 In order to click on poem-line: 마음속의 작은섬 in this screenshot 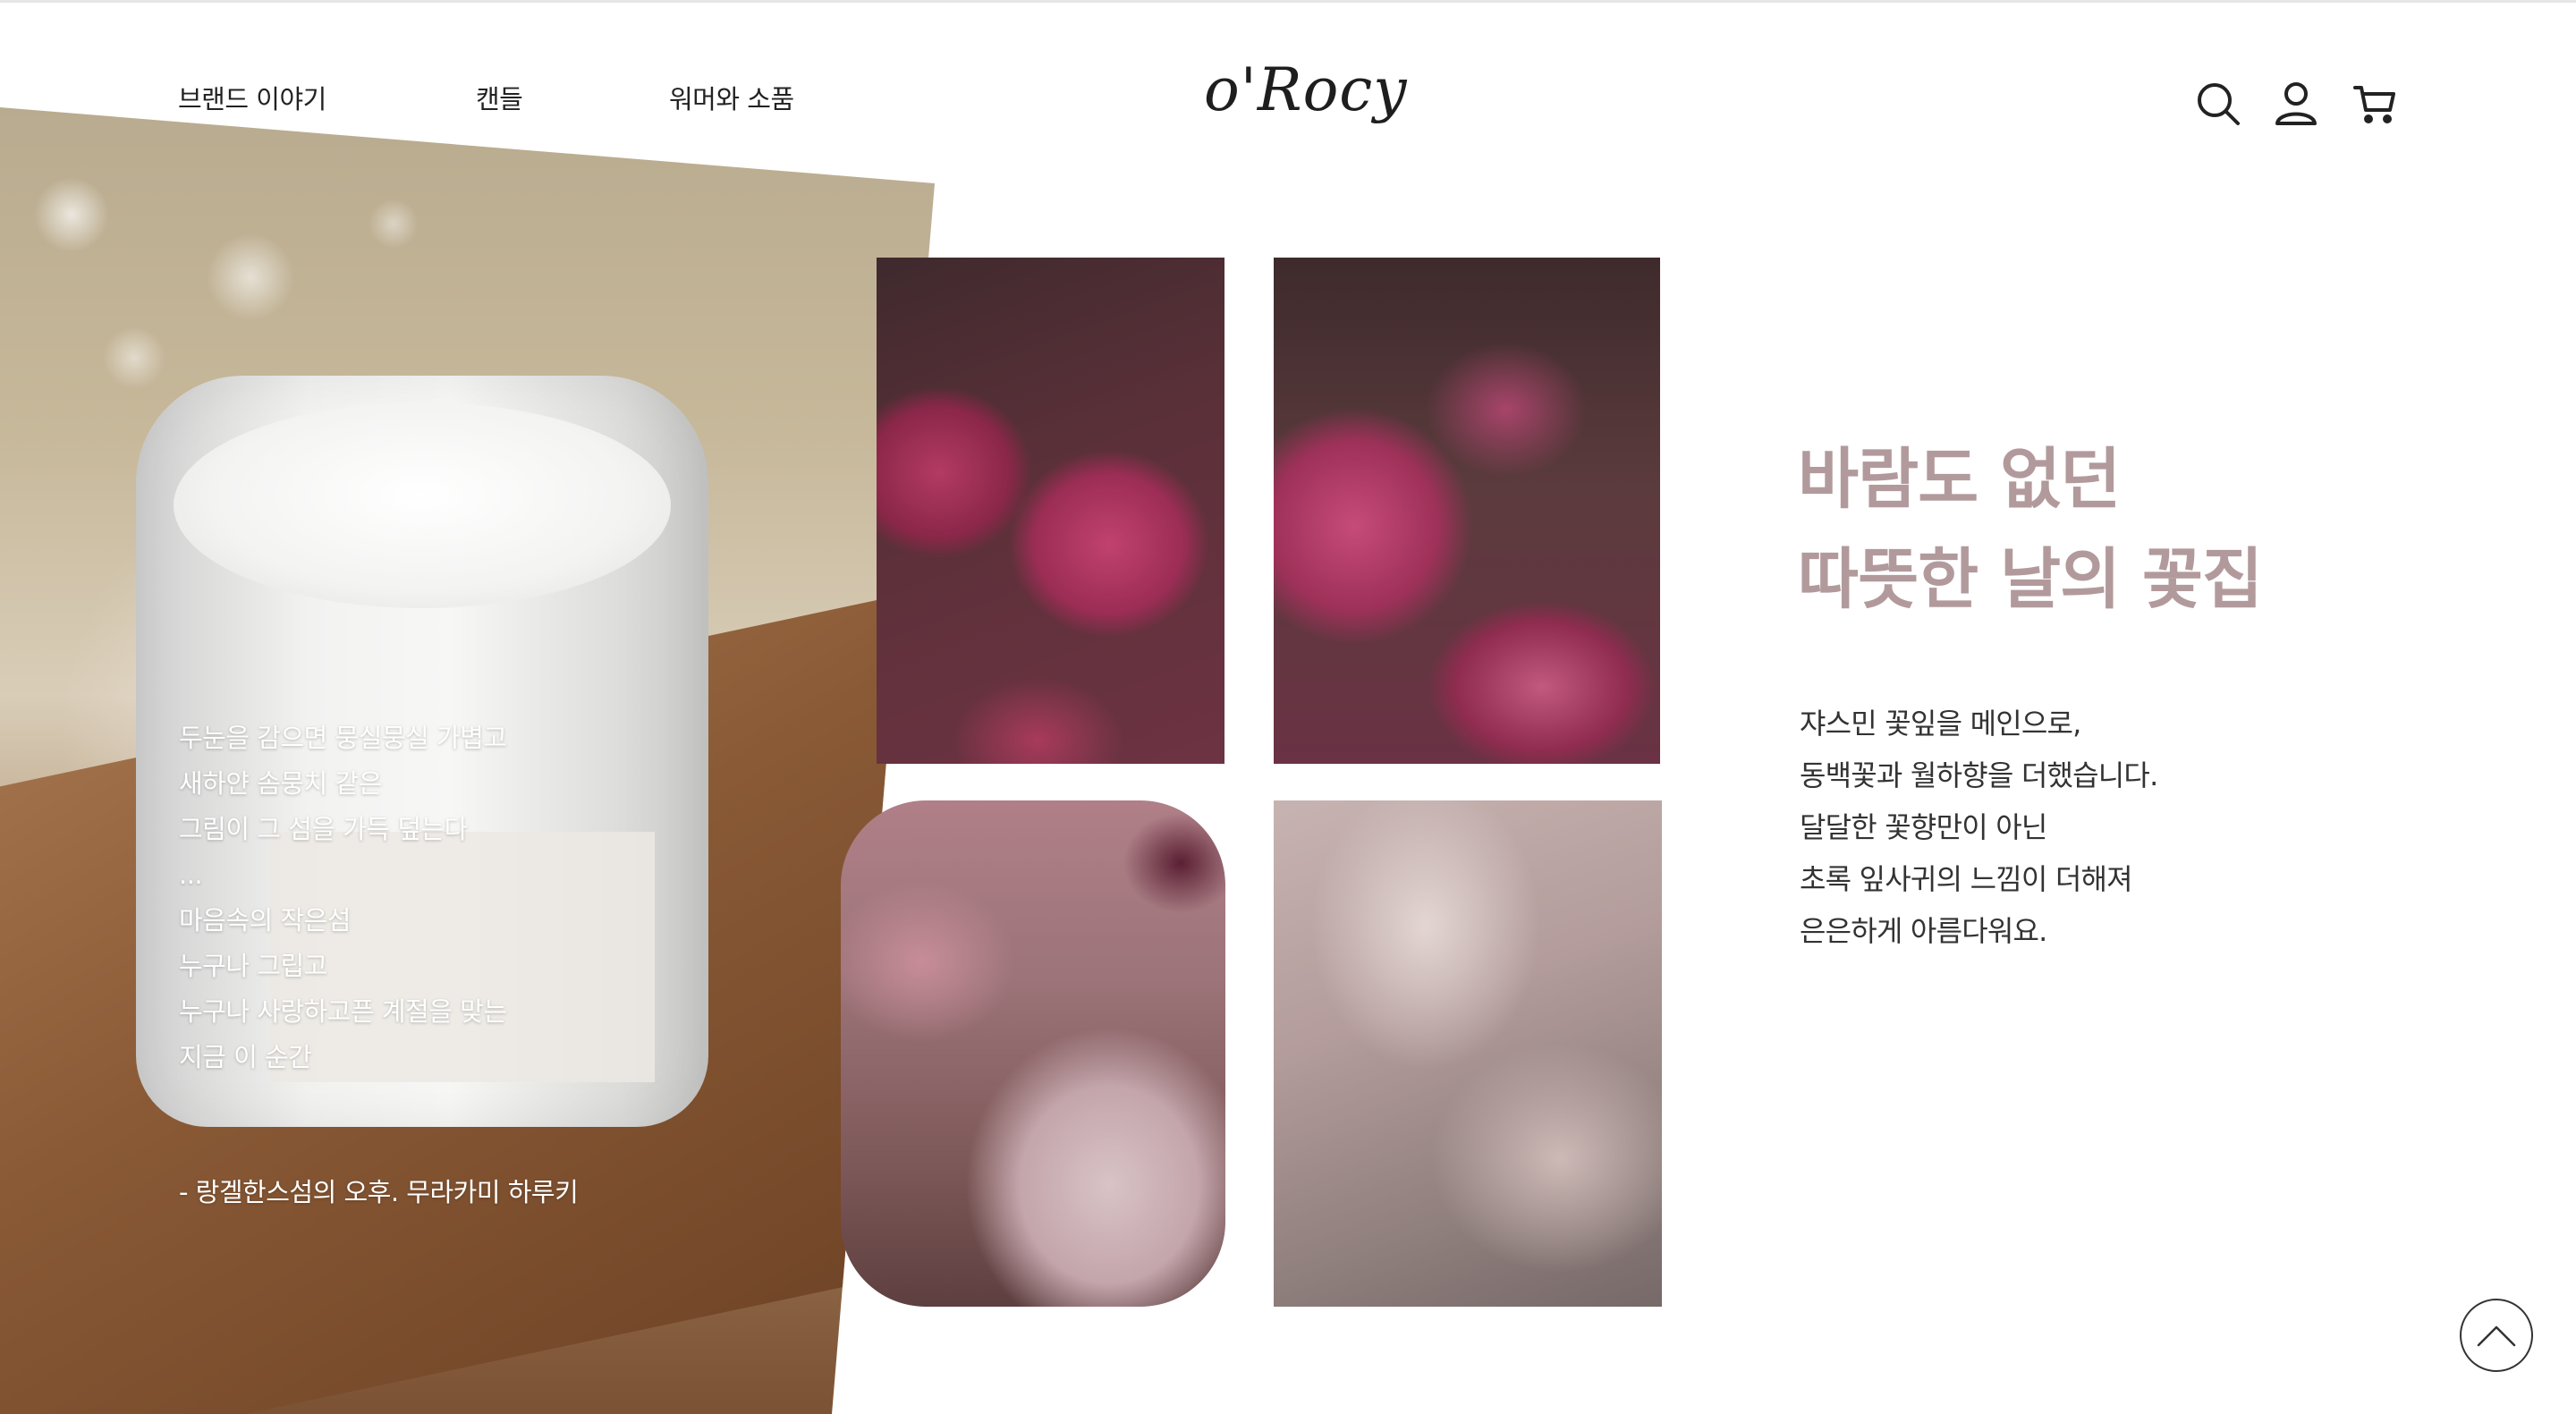, I will do `click(265, 920)`.